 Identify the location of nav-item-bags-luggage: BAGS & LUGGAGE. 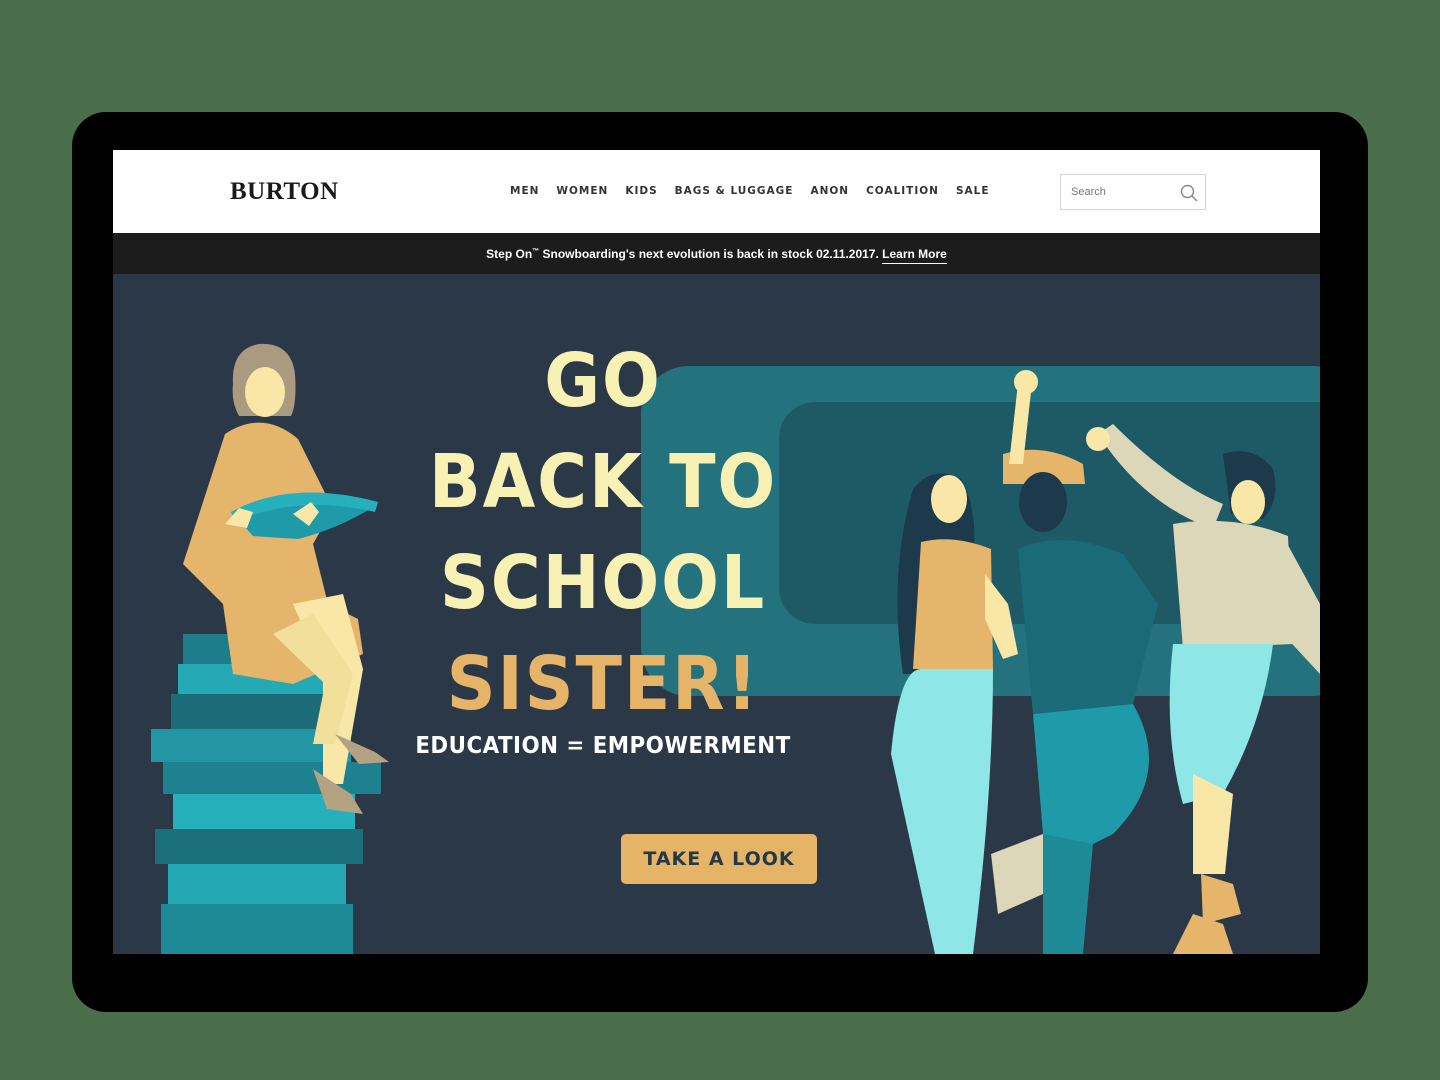
(734, 191).